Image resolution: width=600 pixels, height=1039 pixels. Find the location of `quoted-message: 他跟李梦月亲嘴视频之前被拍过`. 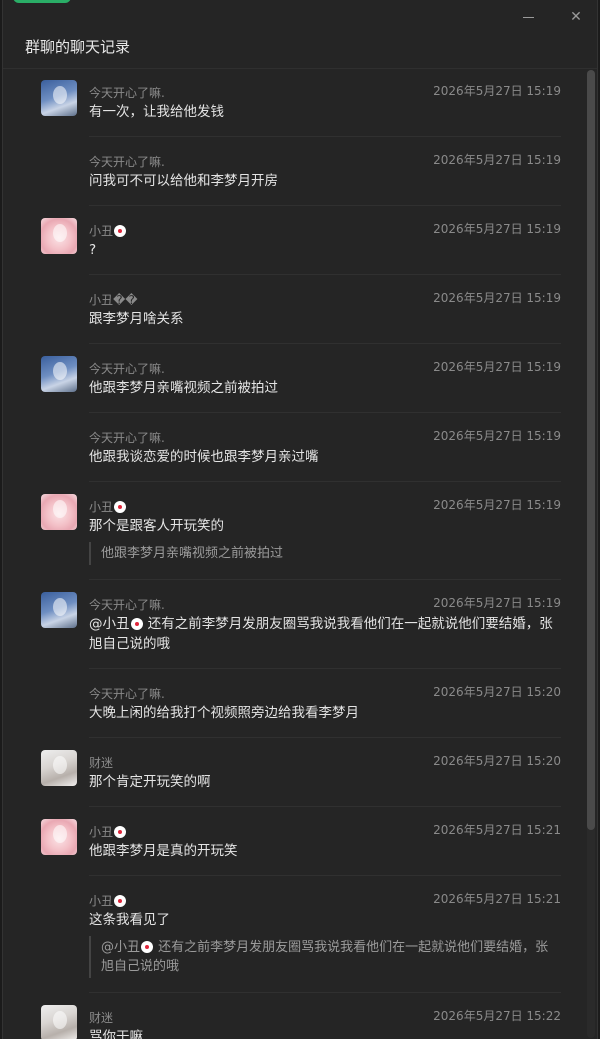

quoted-message: 他跟李梦月亲嘴视频之前被拍过 is located at coordinates (325, 553).